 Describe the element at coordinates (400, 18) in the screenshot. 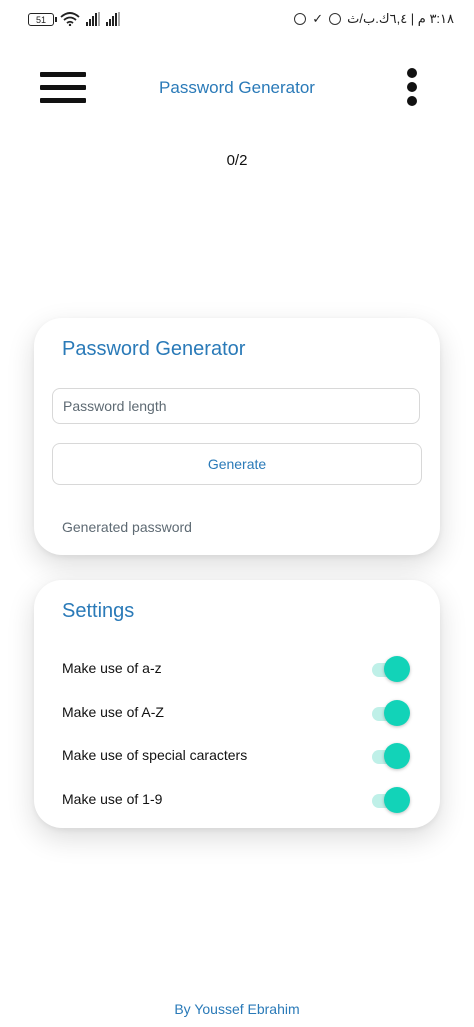

I see `status-time: ٣:١٨ م | ٦,٤ك.ب/ث` at that location.